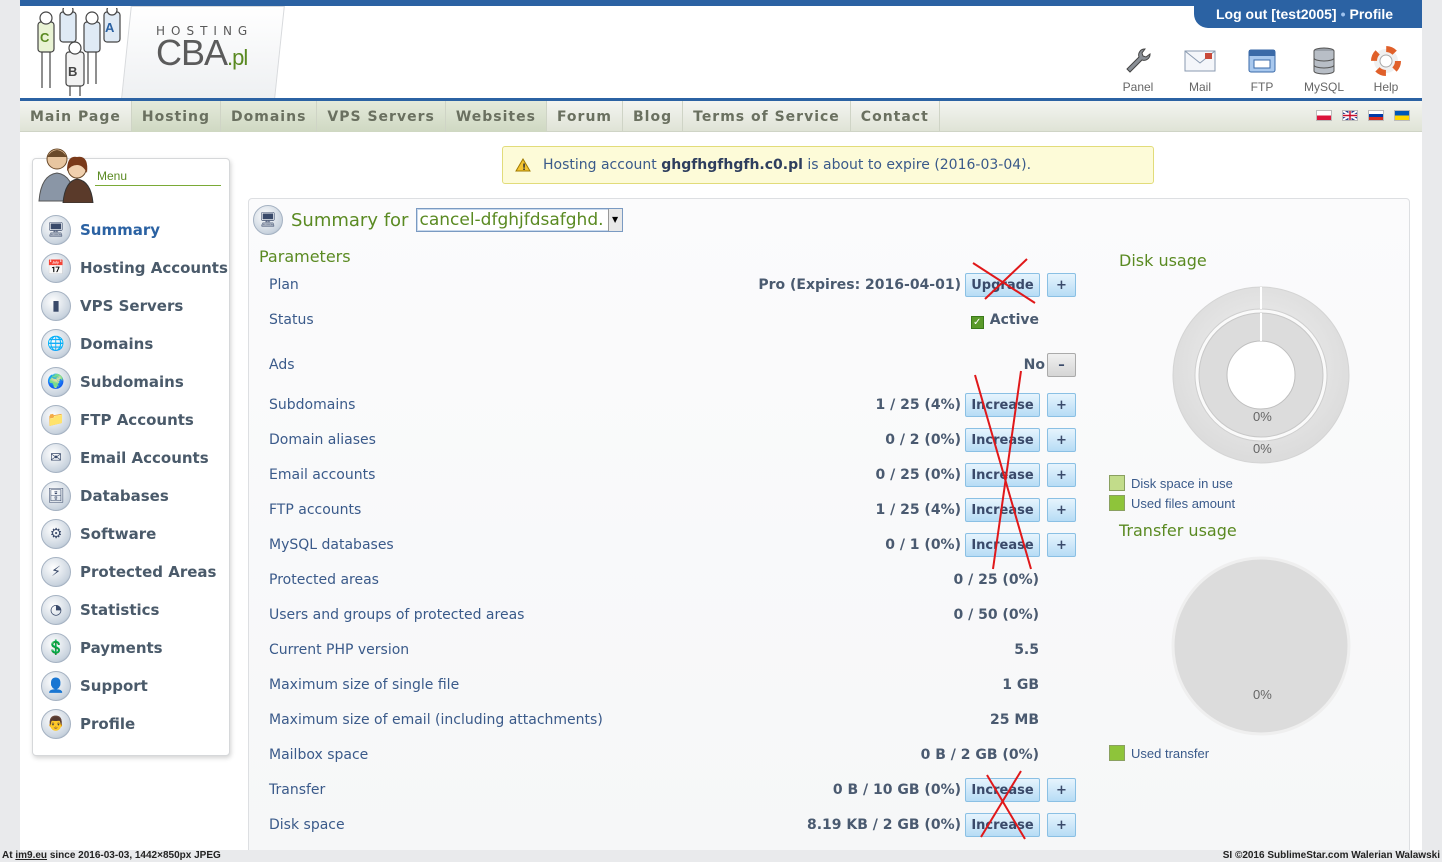 Image resolution: width=1442 pixels, height=862 pixels. I want to click on row-plan: Plan Pro (Expires: 2016-04-01) Upgrade +, so click(669, 286).